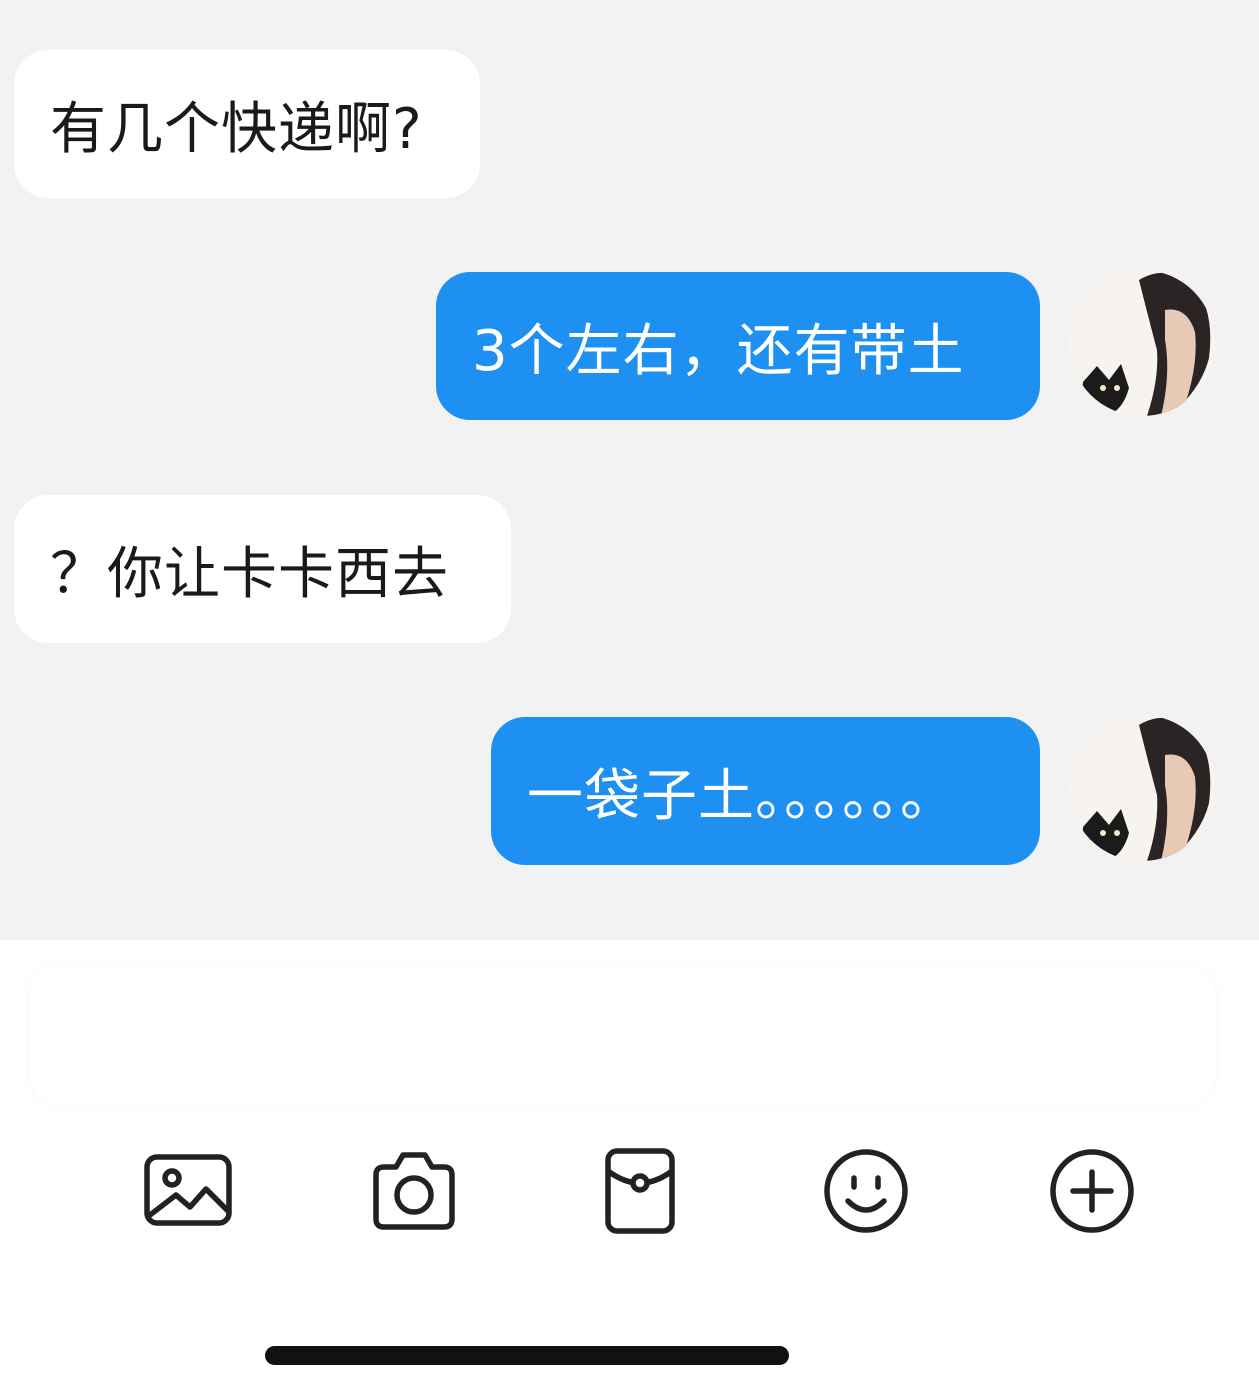 This screenshot has height=1393, width=1259. Describe the element at coordinates (718, 351) in the screenshot. I see `message-text: 3个左右，还有带土` at that location.